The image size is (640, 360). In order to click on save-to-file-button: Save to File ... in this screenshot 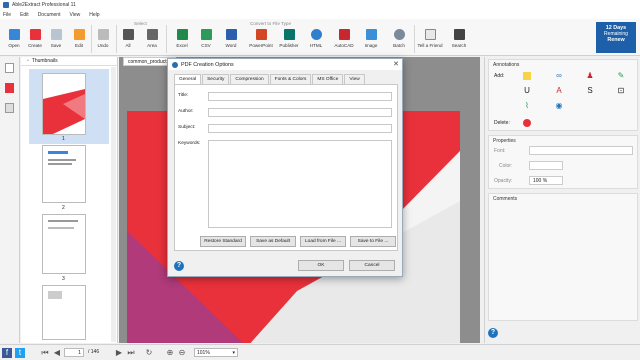, I will do `click(373, 241)`.